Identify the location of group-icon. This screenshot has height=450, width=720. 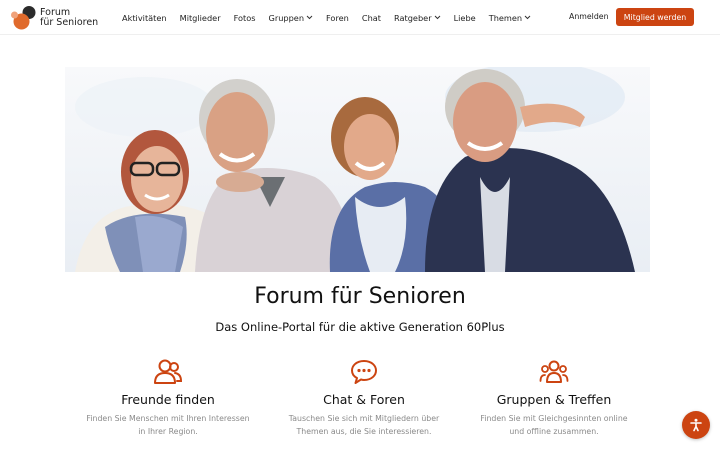
(554, 371).